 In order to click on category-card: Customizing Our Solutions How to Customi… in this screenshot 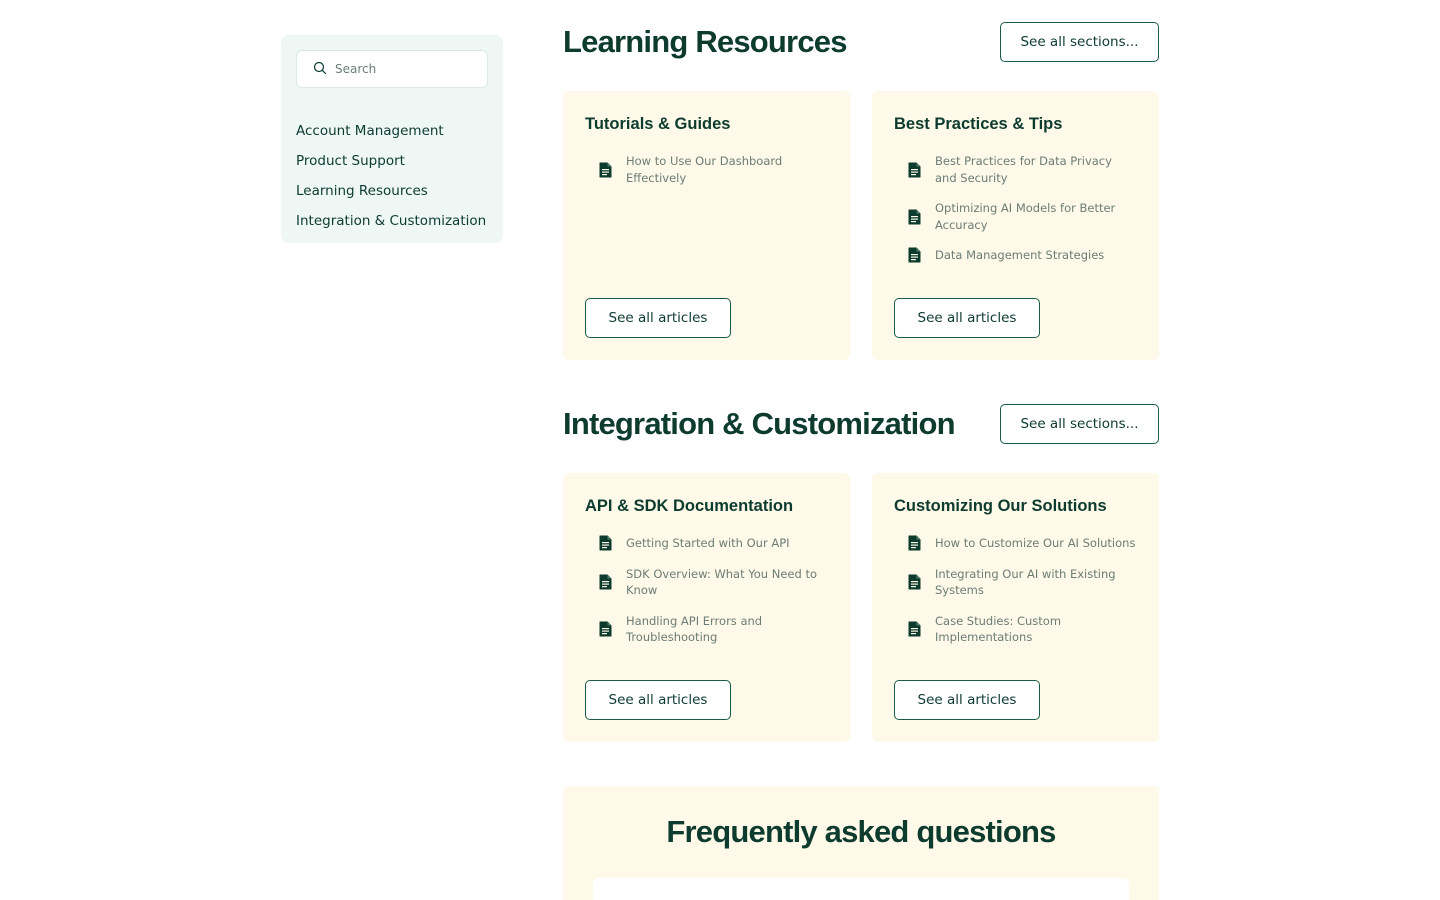, I will do `click(1015, 607)`.